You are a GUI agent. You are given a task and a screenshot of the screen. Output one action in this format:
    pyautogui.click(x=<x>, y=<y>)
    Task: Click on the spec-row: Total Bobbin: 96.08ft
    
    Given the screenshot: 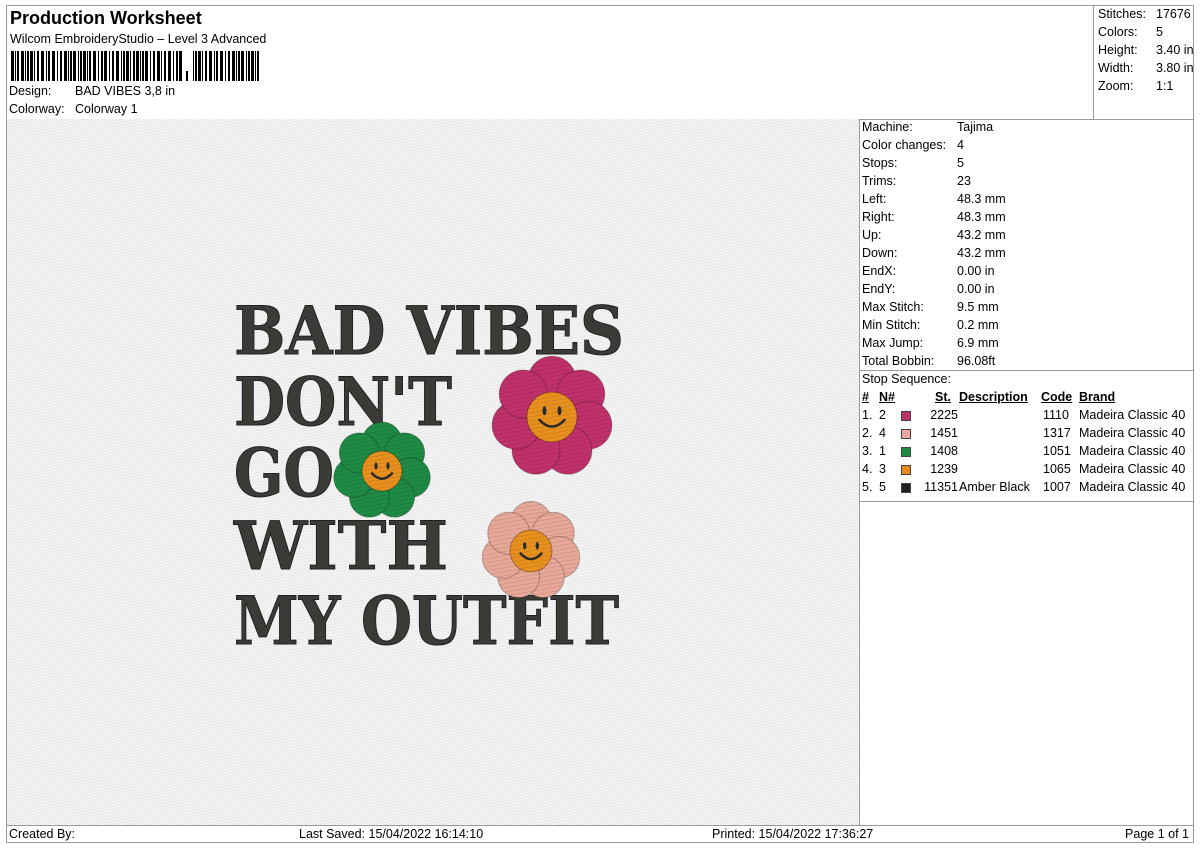 What is the action you would take?
    pyautogui.click(x=928, y=361)
    